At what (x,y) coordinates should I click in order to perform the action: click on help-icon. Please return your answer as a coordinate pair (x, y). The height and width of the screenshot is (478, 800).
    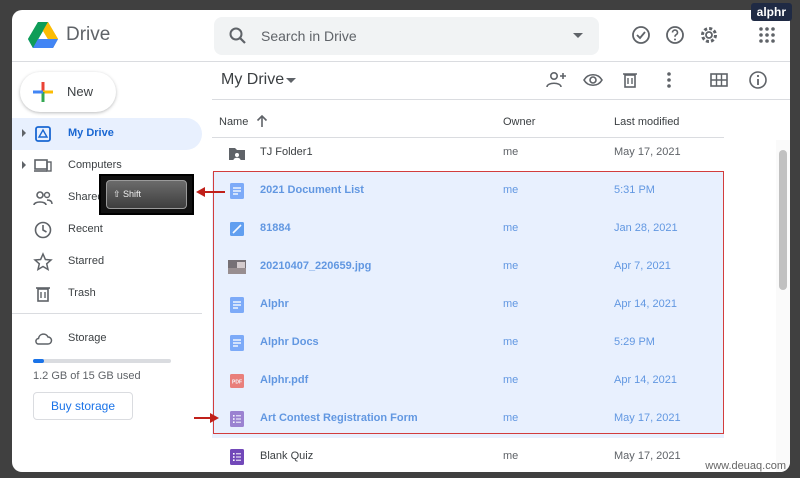
    Looking at the image, I should click on (675, 35).